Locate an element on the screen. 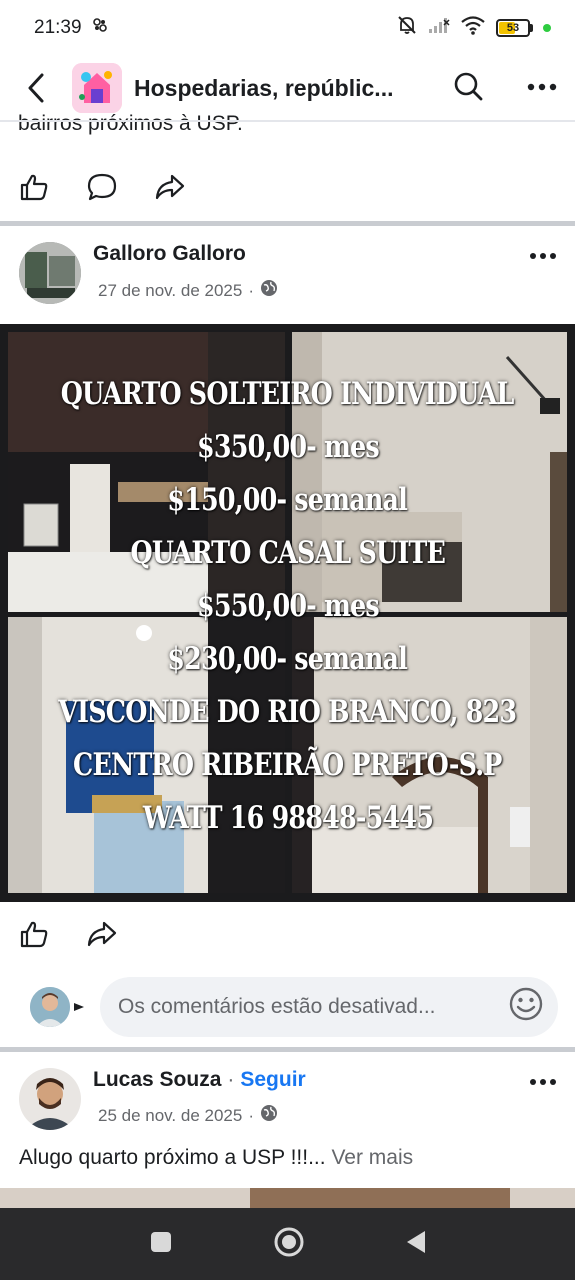 This screenshot has width=575, height=1280. signal-icon is located at coordinates (439, 28).